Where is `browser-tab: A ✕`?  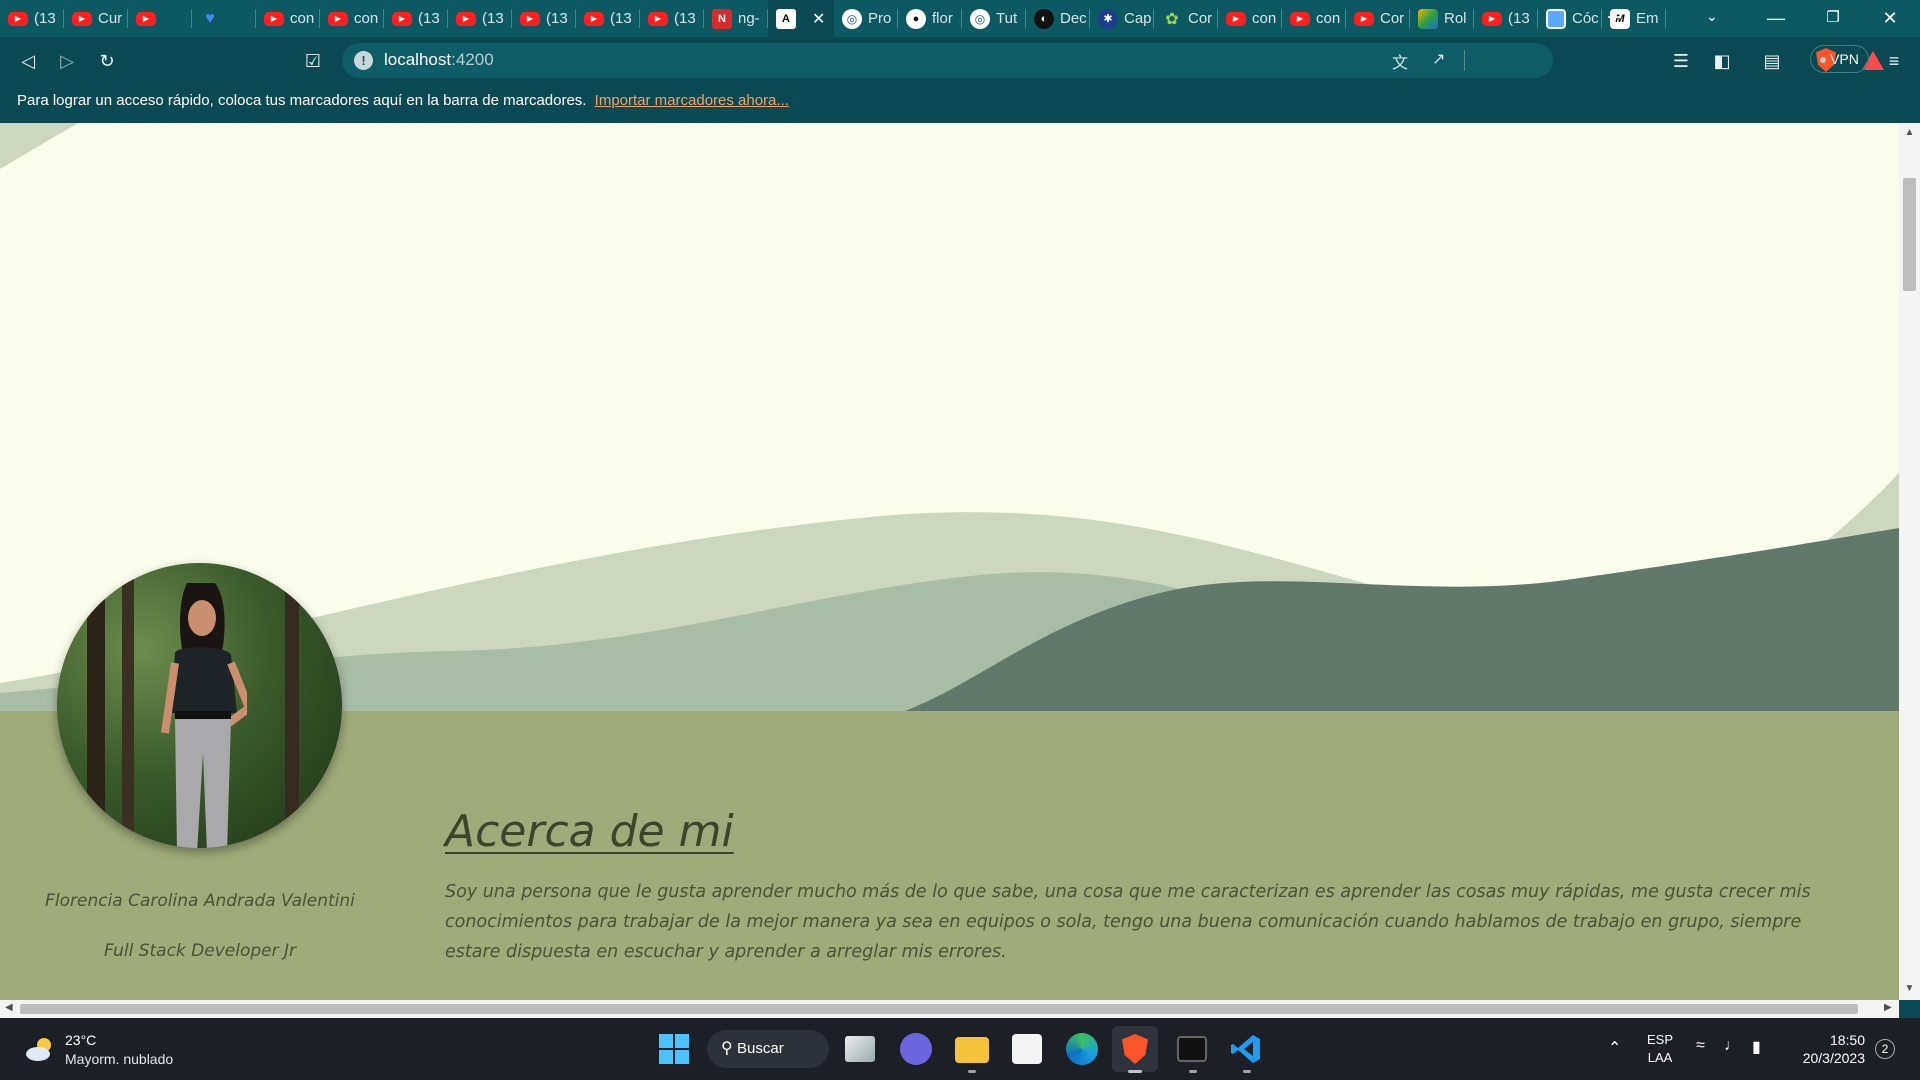 browser-tab: A ✕ is located at coordinates (801, 18).